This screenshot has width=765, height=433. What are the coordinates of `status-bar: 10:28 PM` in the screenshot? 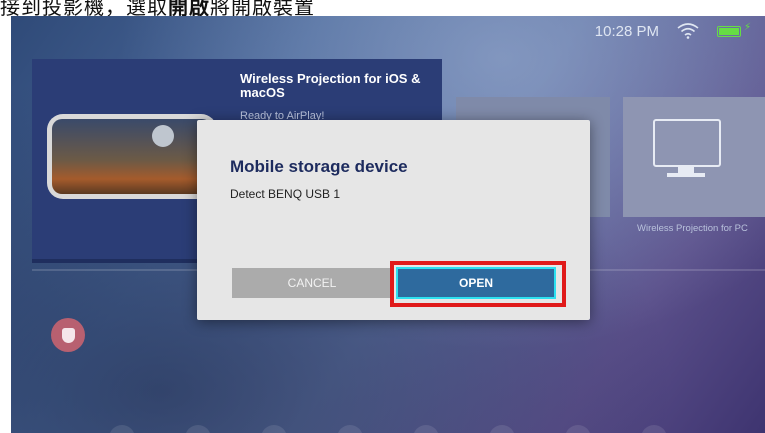 It's located at (673, 31).